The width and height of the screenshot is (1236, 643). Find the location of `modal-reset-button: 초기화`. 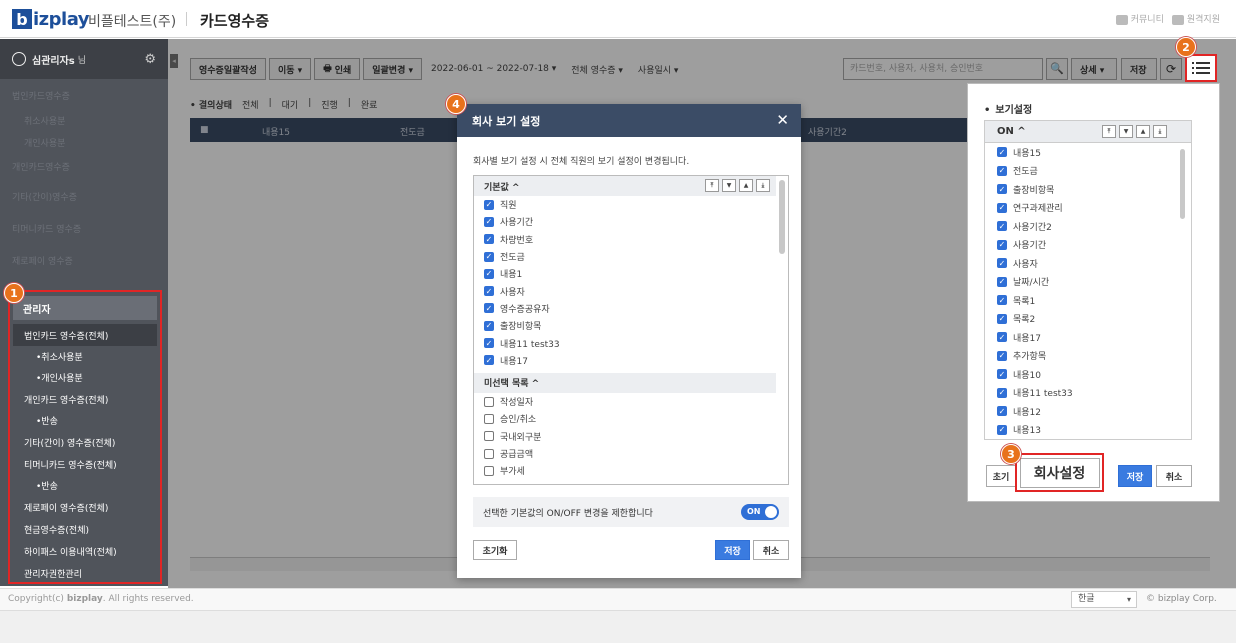

modal-reset-button: 초기화 is located at coordinates (495, 550).